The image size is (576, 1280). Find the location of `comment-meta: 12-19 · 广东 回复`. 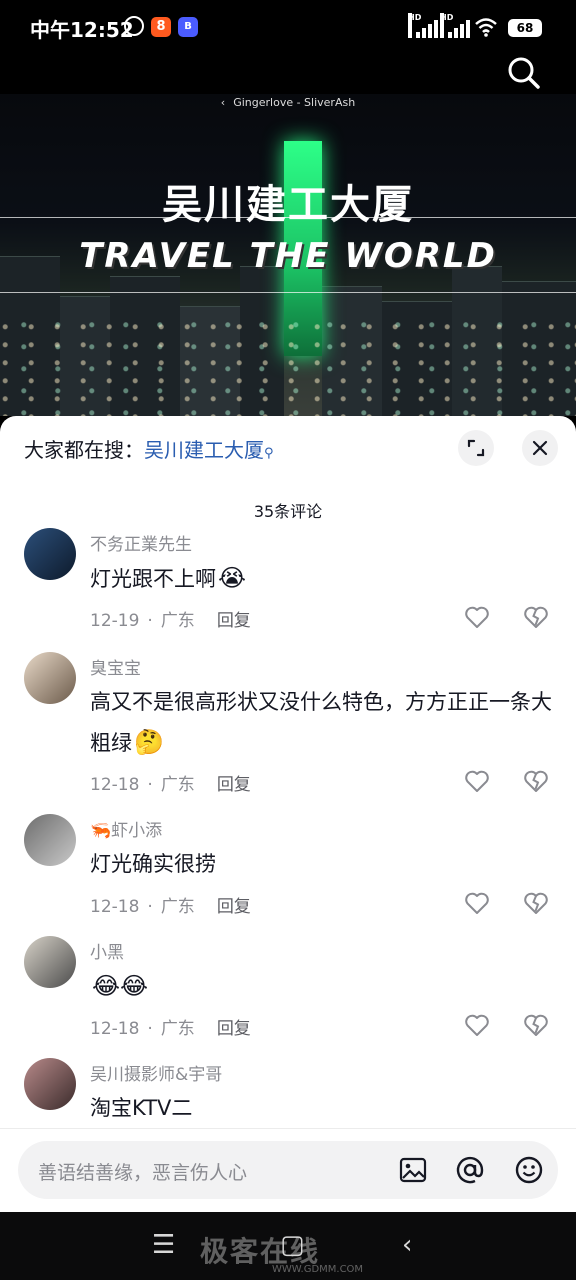

comment-meta: 12-19 · 广东 回复 is located at coordinates (170, 618).